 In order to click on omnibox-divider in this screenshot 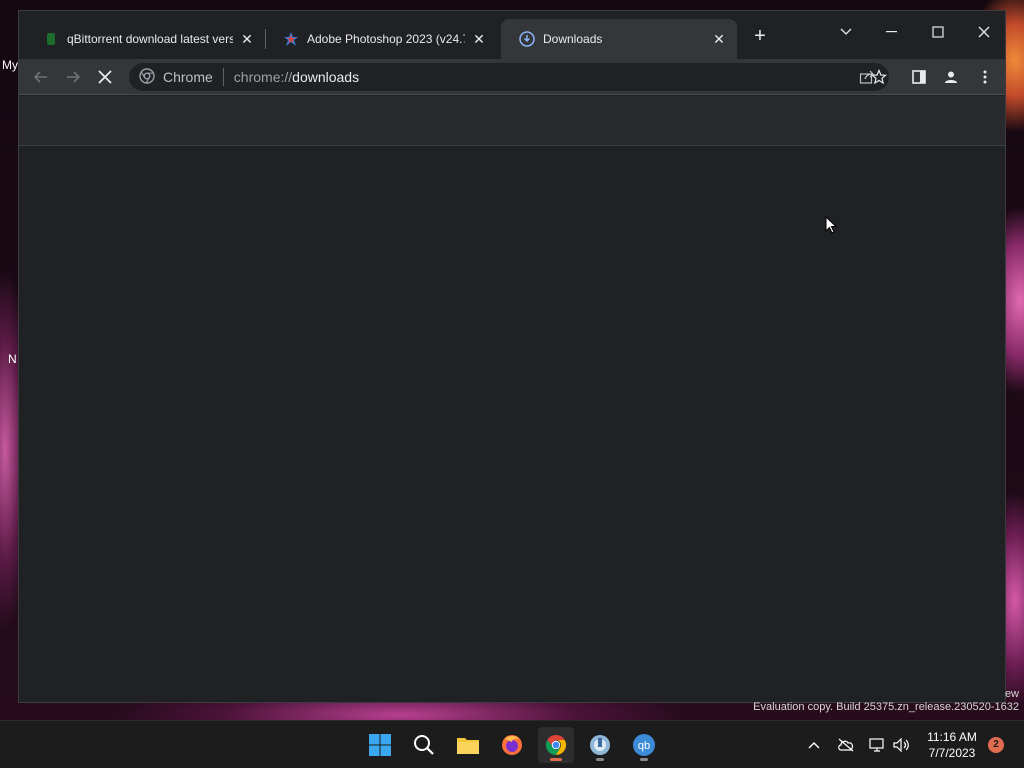, I will do `click(223, 77)`.